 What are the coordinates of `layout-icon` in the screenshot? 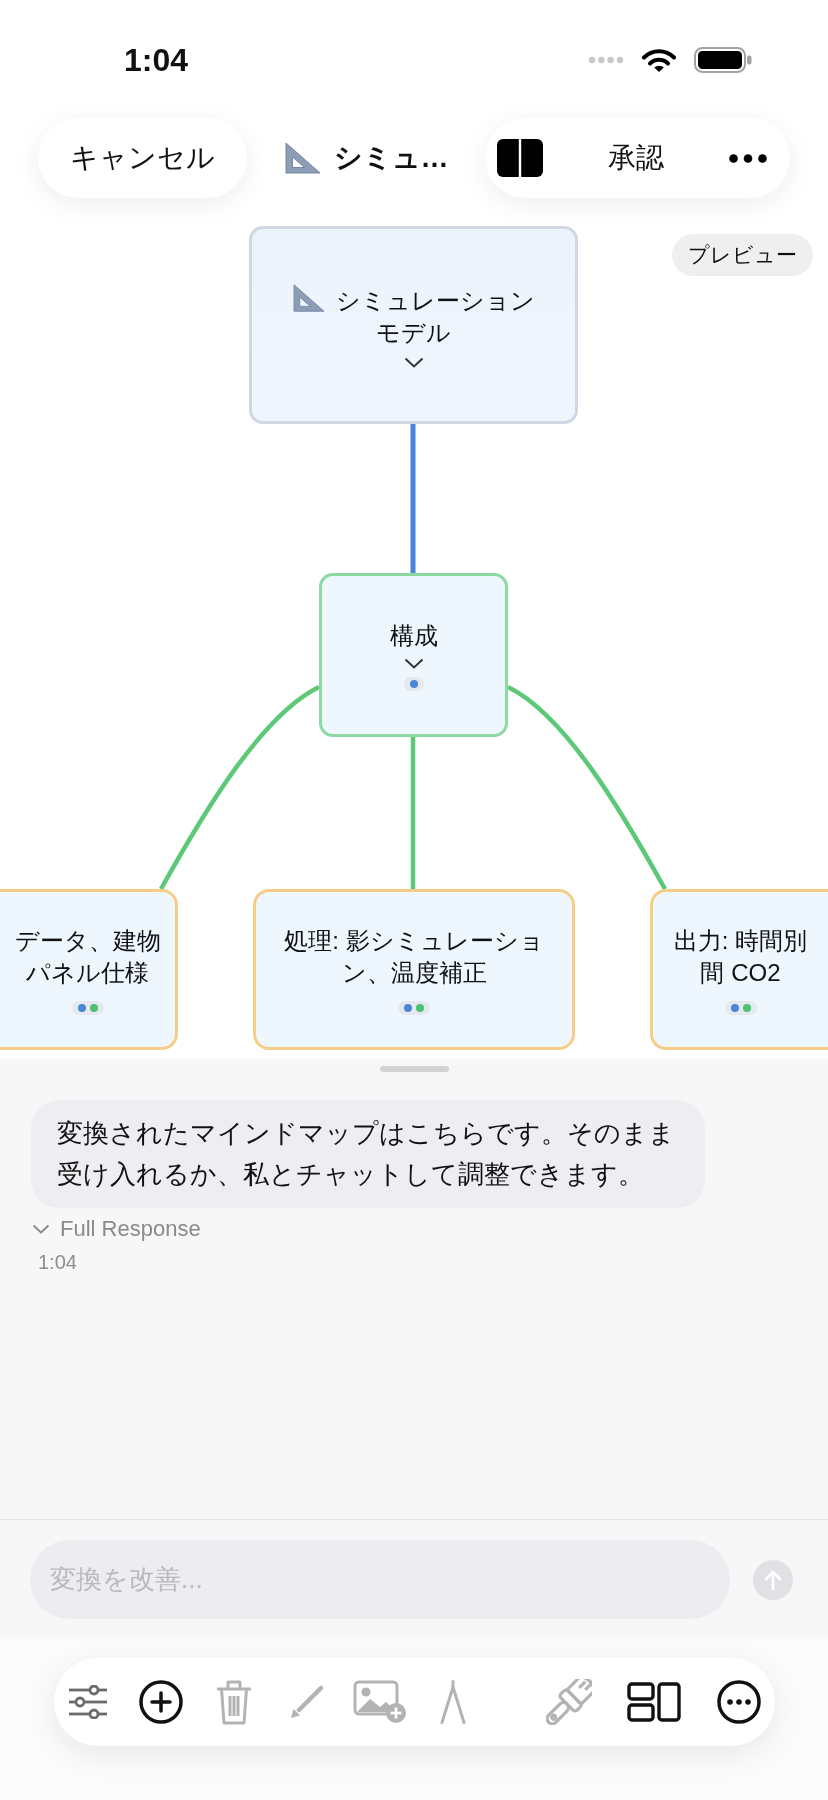 It's located at (654, 1702).